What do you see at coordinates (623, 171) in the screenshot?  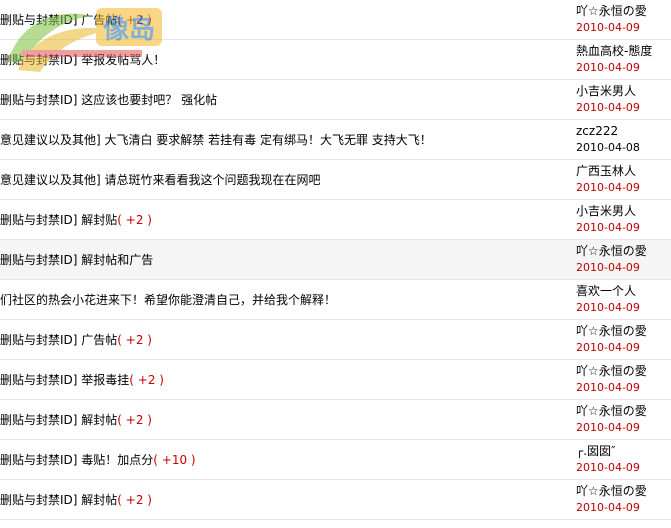 I see `thread-author: 广西玉林人` at bounding box center [623, 171].